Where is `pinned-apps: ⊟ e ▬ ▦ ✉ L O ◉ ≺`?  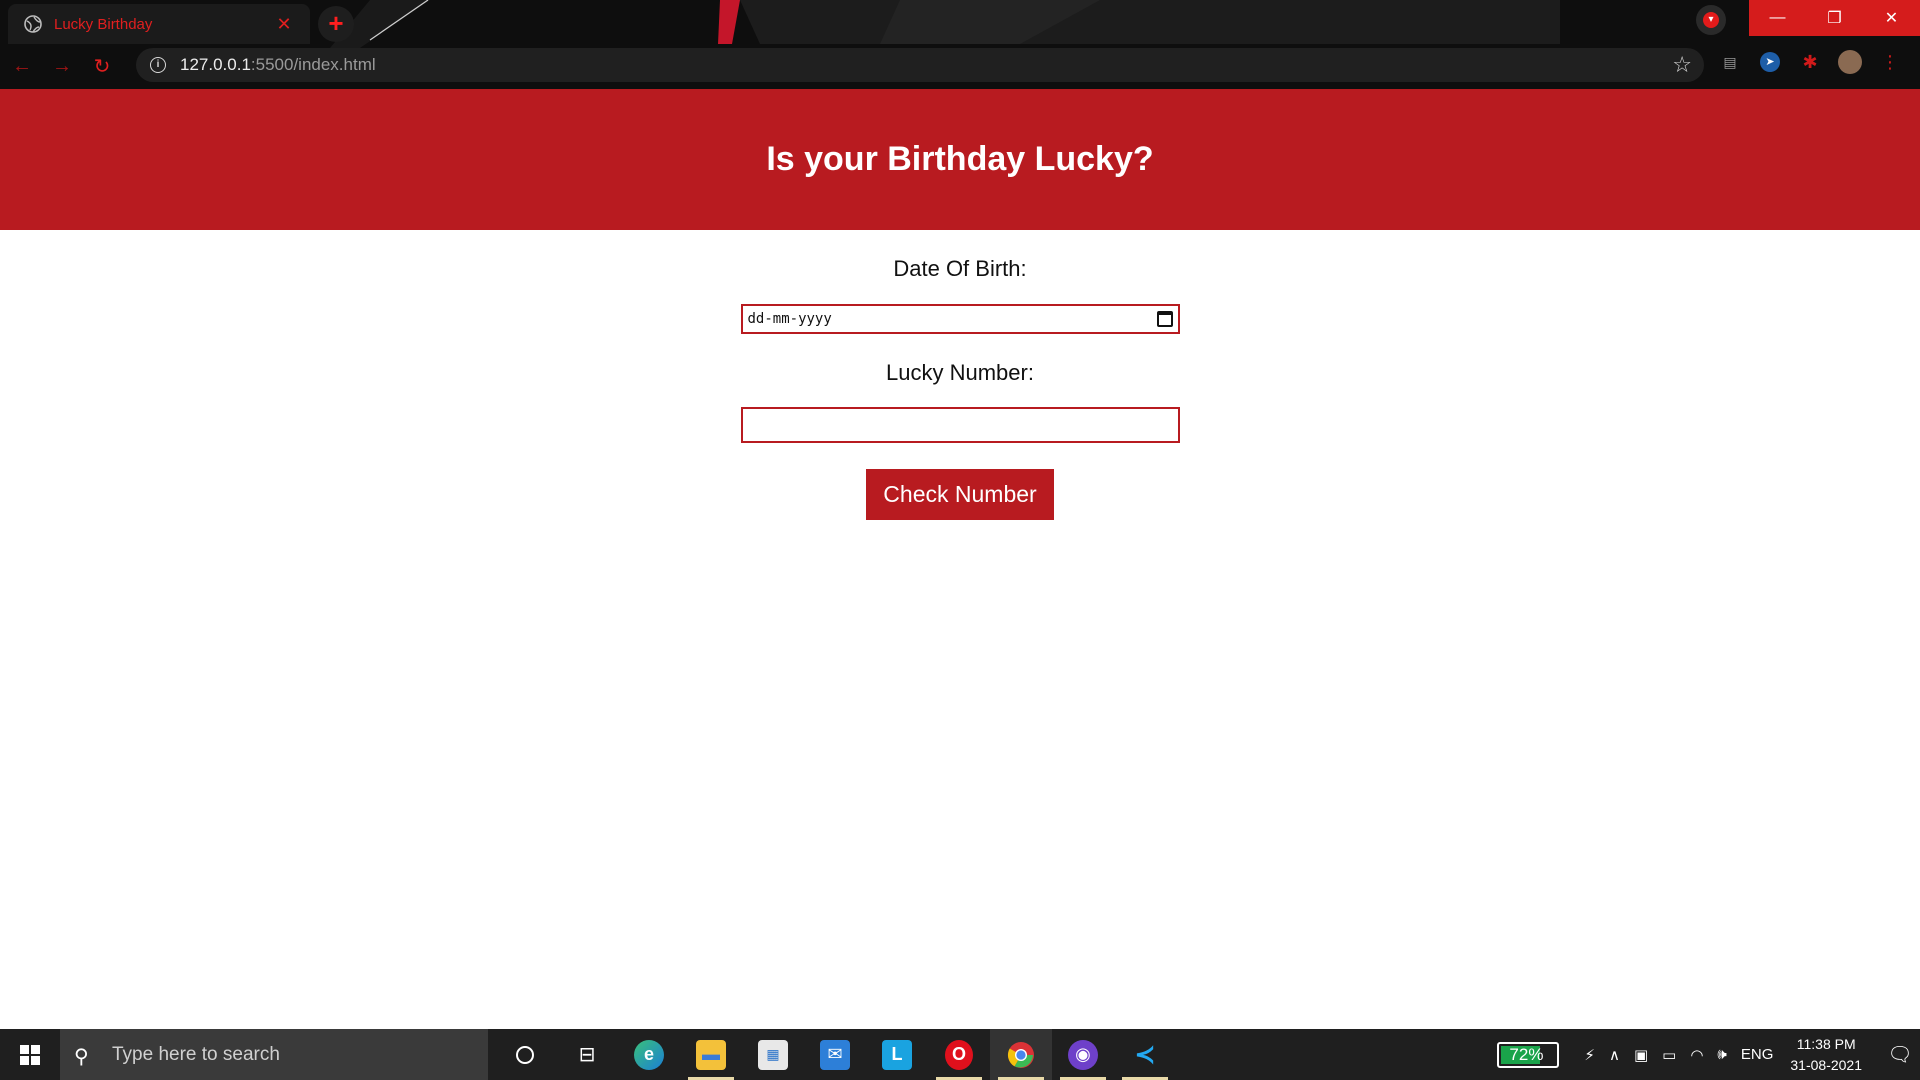 pinned-apps: ⊟ e ▬ ▦ ✉ L O ◉ ≺ is located at coordinates (835, 1054).